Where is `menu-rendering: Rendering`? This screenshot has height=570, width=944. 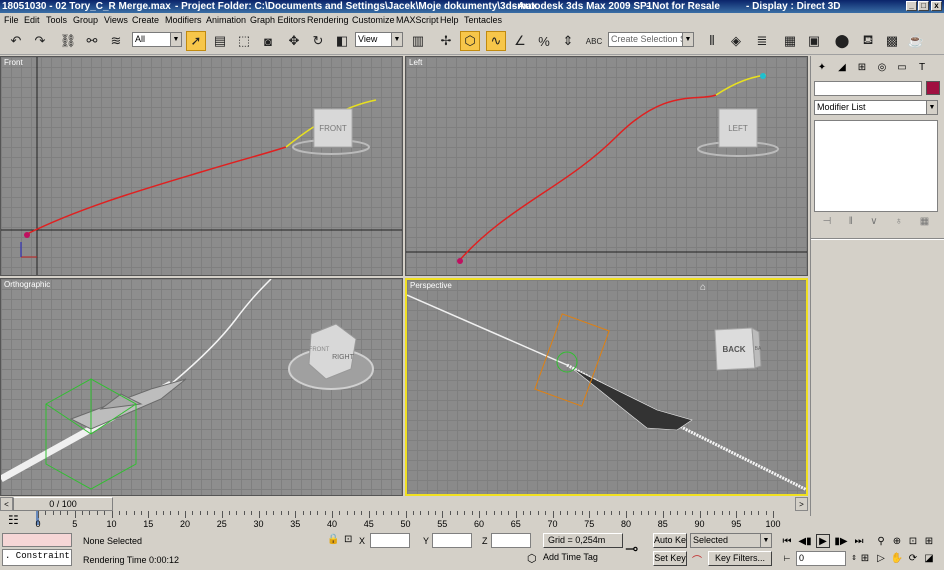
menu-rendering: Rendering is located at coordinates (328, 20).